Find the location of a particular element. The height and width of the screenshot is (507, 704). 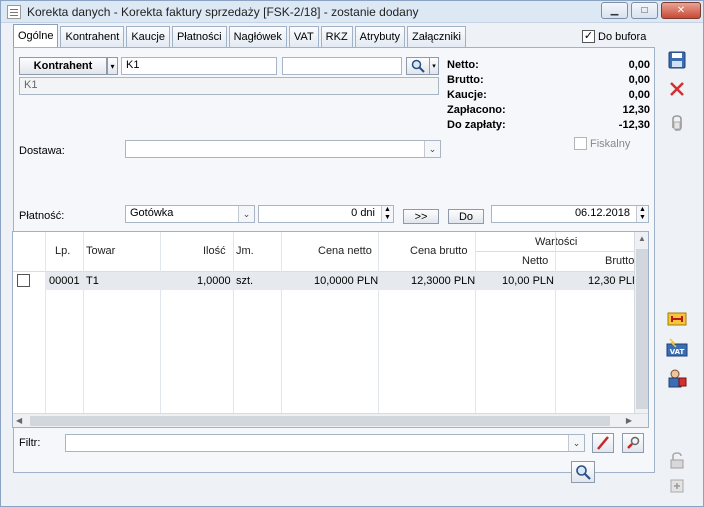

clear-filter-button is located at coordinates (603, 443).